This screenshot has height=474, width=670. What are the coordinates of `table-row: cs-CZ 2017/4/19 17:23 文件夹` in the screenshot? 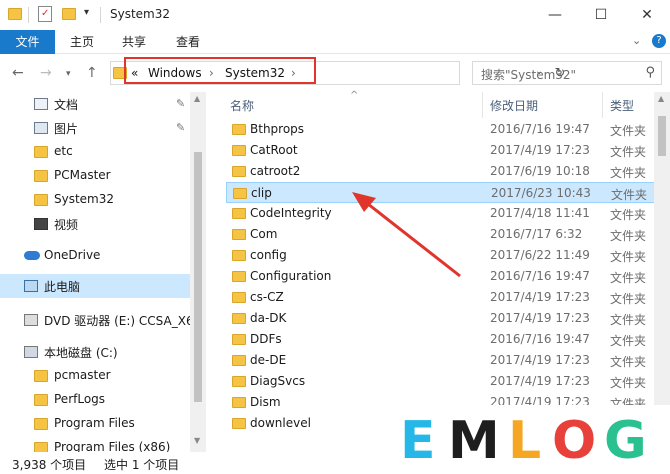 It's located at (441, 297).